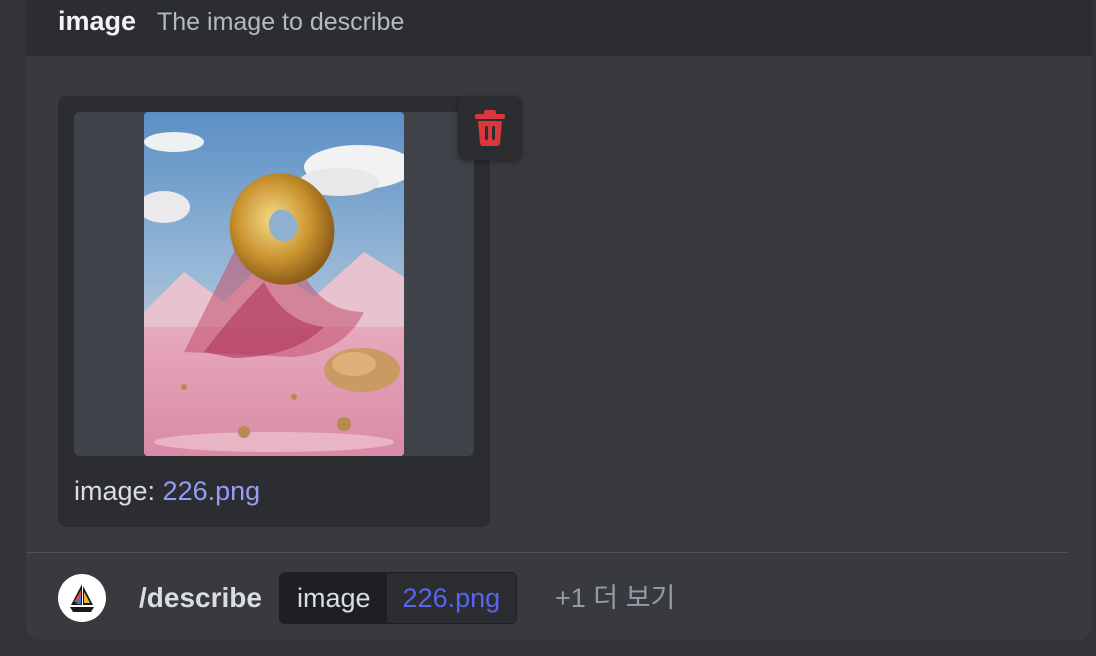 This screenshot has width=1096, height=656. Describe the element at coordinates (559, 28) in the screenshot. I see `option-header: image The image to describe` at that location.